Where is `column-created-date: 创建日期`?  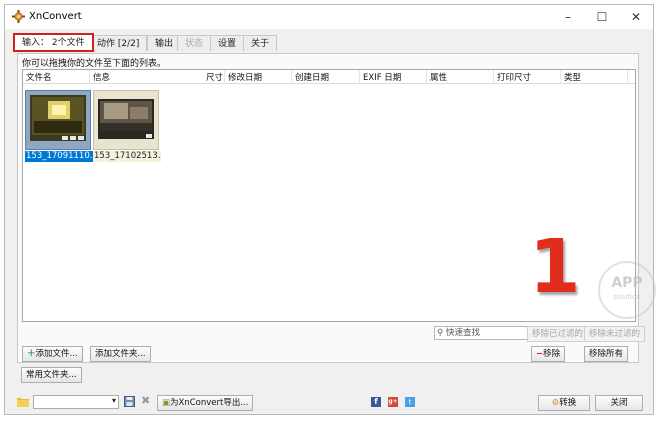
column-created-date: 创建日期 is located at coordinates (312, 77).